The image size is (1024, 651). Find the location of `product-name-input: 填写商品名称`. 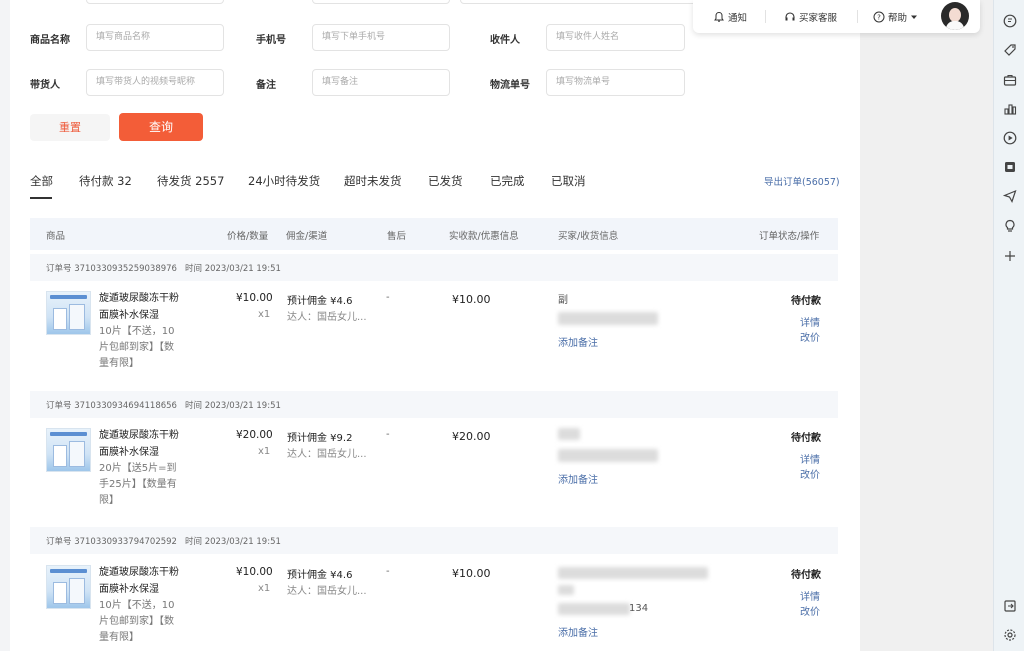

product-name-input: 填写商品名称 is located at coordinates (155, 37).